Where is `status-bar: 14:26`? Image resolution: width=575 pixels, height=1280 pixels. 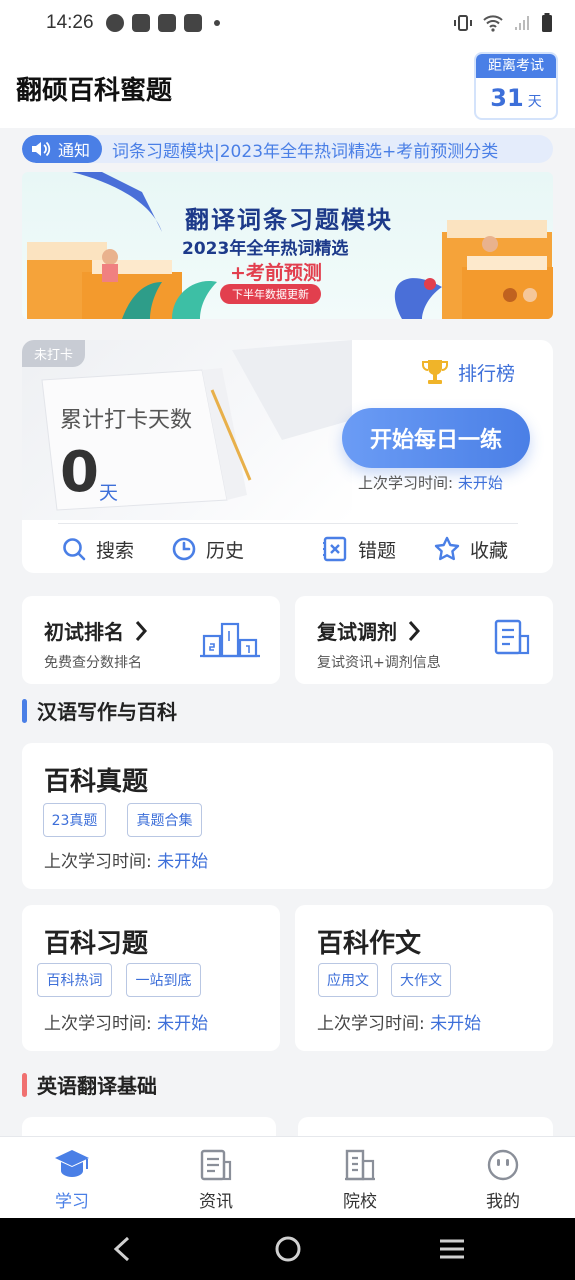 status-bar: 14:26 is located at coordinates (287, 23).